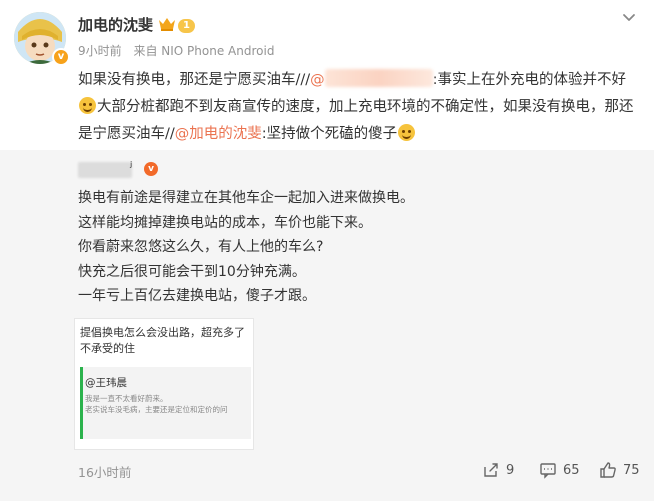 The image size is (654, 501). I want to click on repost-verified-icon: v, so click(151, 169).